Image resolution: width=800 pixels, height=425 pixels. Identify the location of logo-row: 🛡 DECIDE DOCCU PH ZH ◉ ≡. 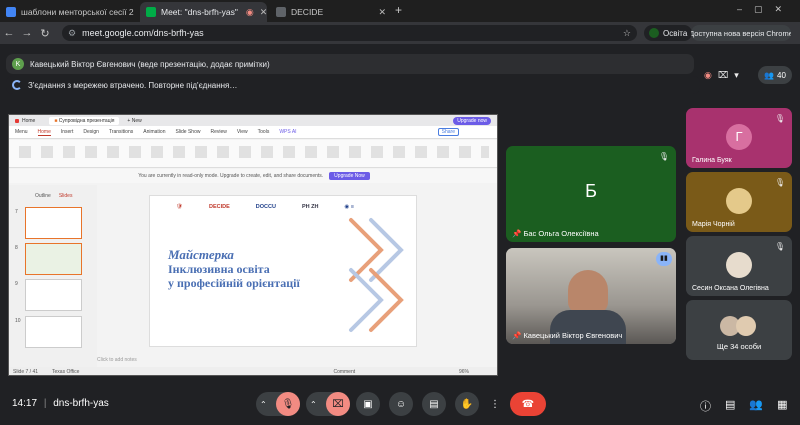
(265, 207).